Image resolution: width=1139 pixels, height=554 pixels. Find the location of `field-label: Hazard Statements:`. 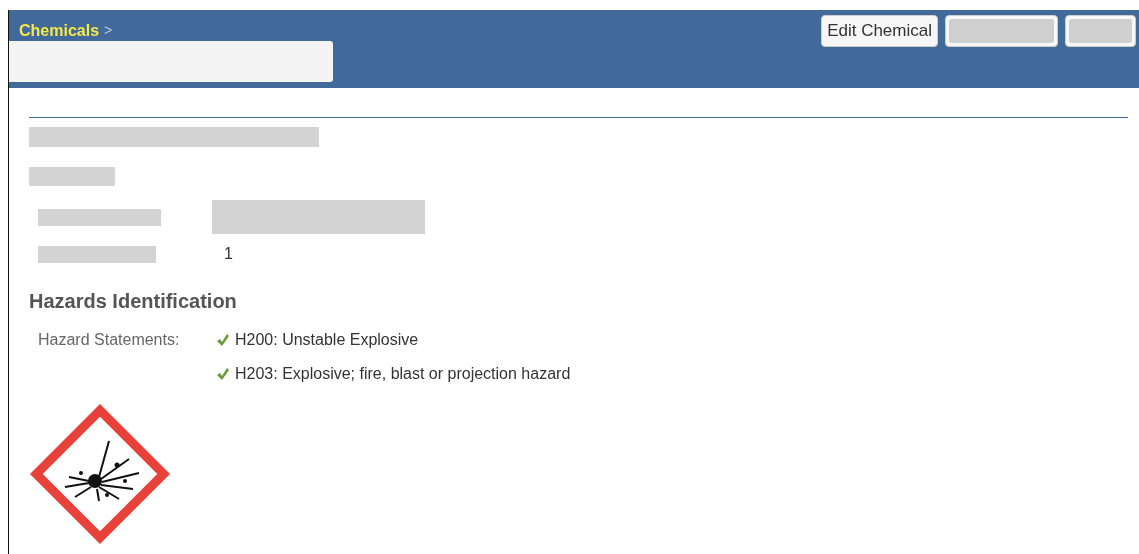

field-label: Hazard Statements: is located at coordinates (109, 340).